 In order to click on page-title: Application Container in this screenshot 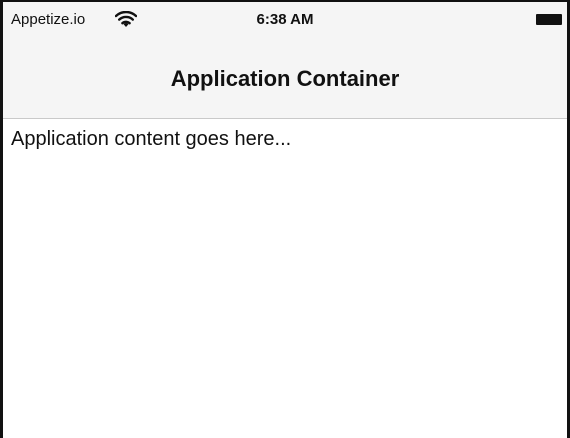, I will do `click(285, 78)`.